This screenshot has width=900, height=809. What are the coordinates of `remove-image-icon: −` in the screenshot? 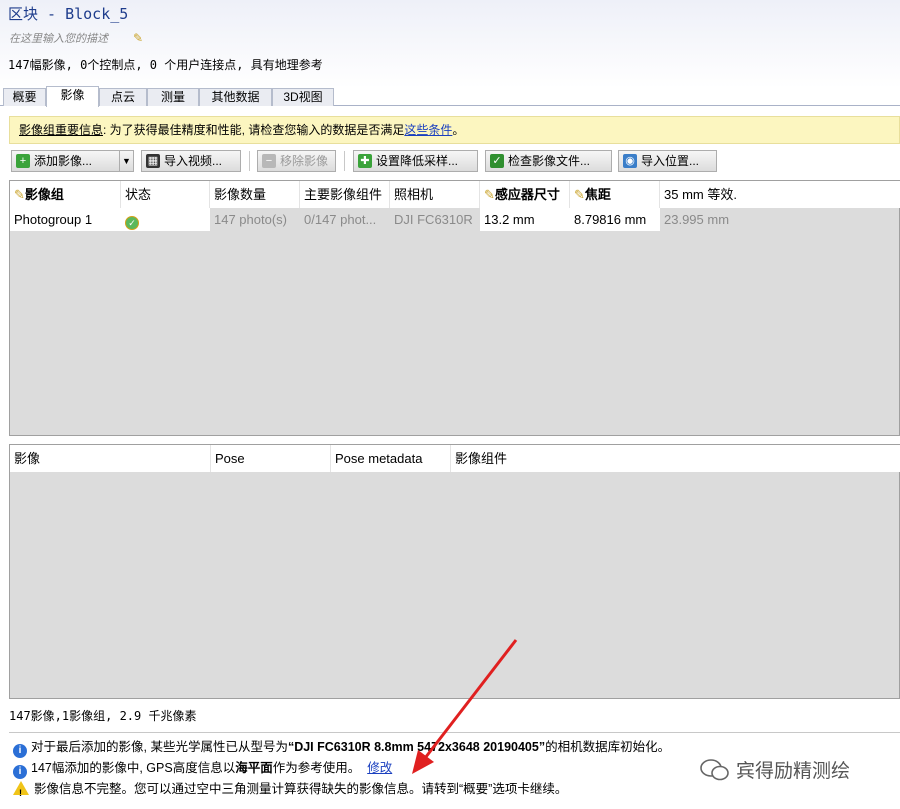 It's located at (269, 161).